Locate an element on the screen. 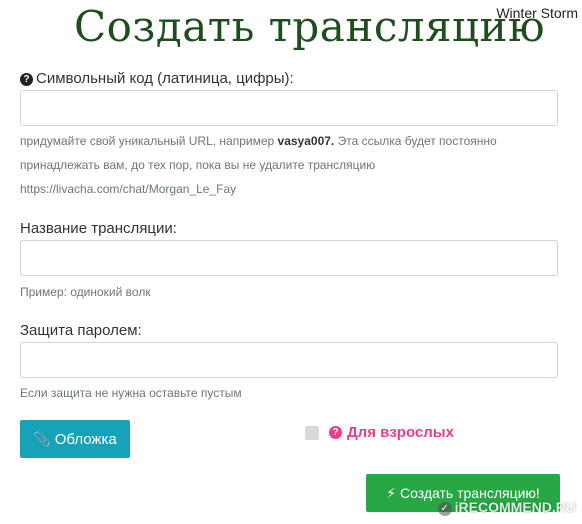  paperclip-icon: 📎 is located at coordinates (42, 438).